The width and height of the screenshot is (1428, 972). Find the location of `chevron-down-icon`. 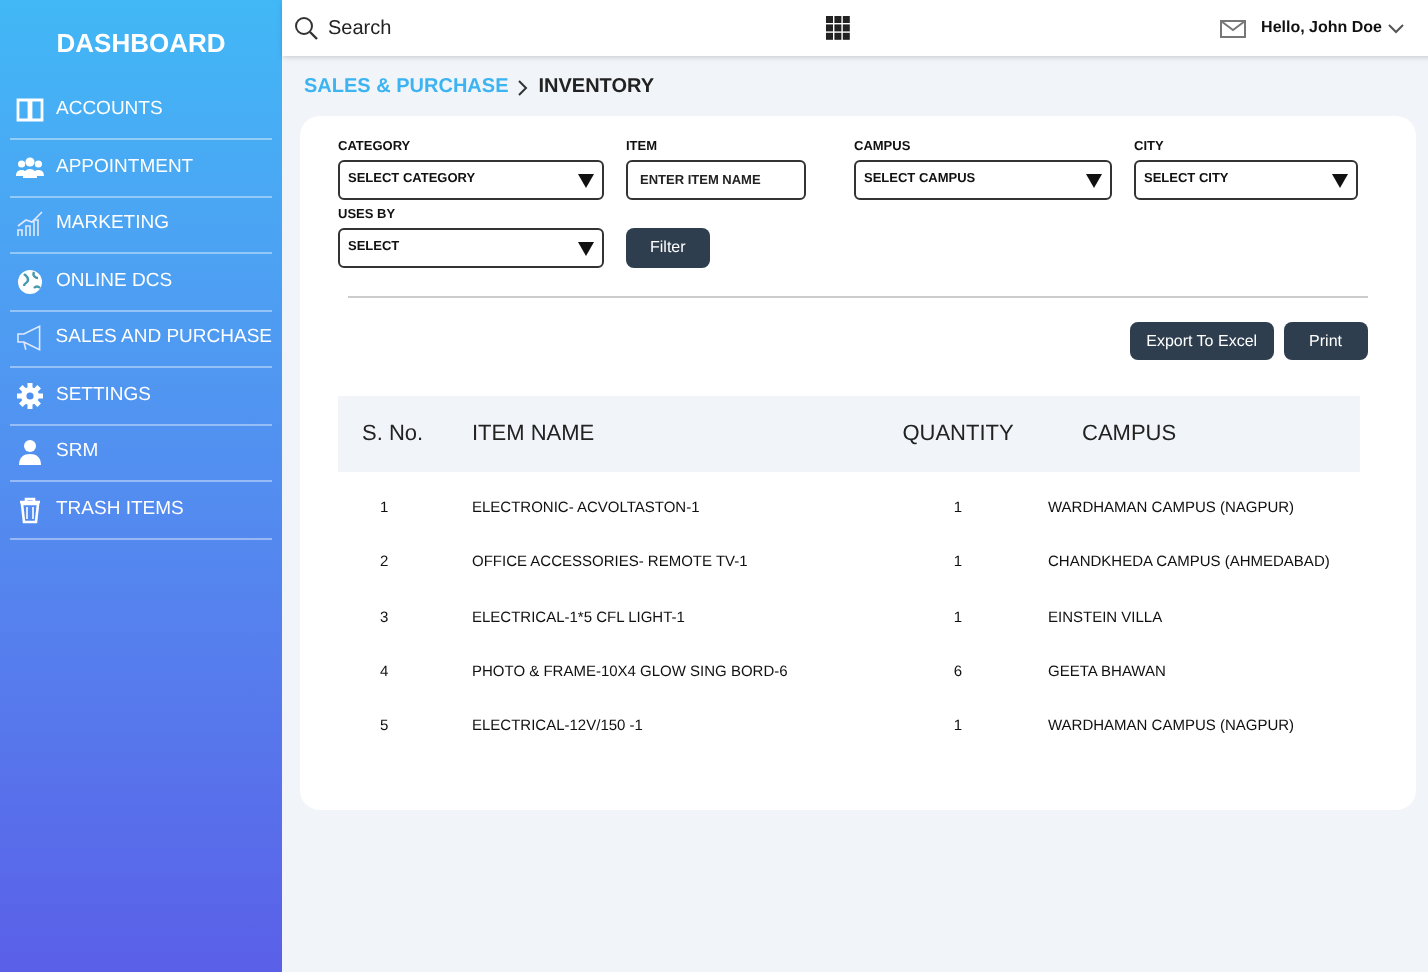

chevron-down-icon is located at coordinates (1396, 28).